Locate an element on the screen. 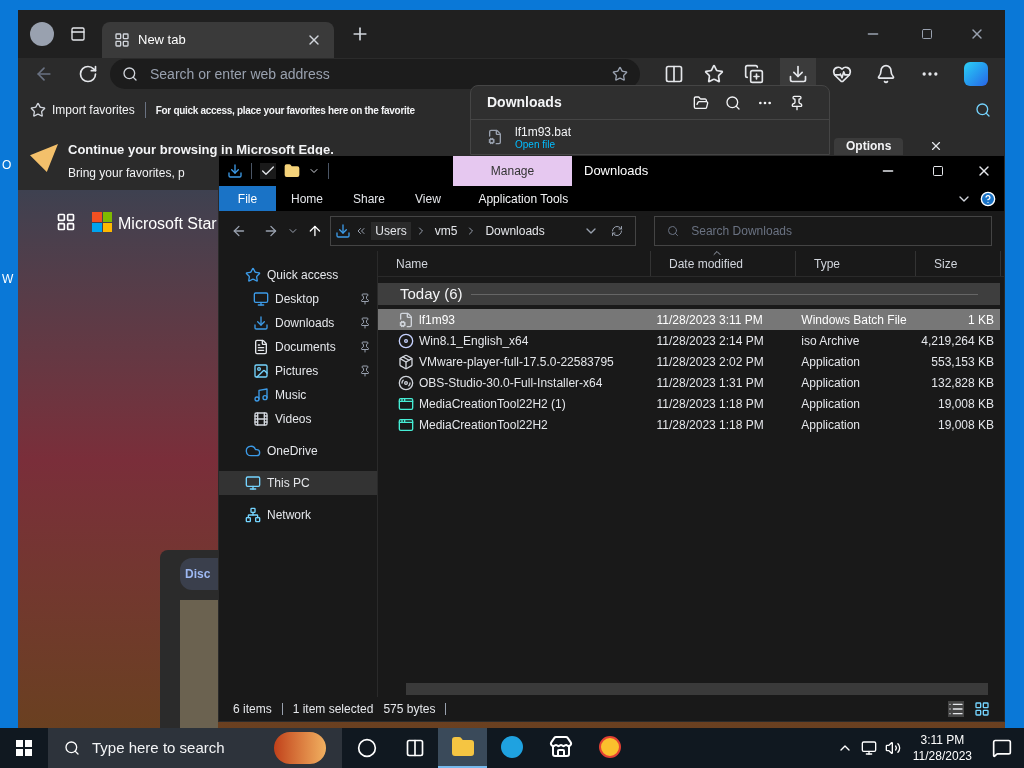  back-icon is located at coordinates (239, 231).